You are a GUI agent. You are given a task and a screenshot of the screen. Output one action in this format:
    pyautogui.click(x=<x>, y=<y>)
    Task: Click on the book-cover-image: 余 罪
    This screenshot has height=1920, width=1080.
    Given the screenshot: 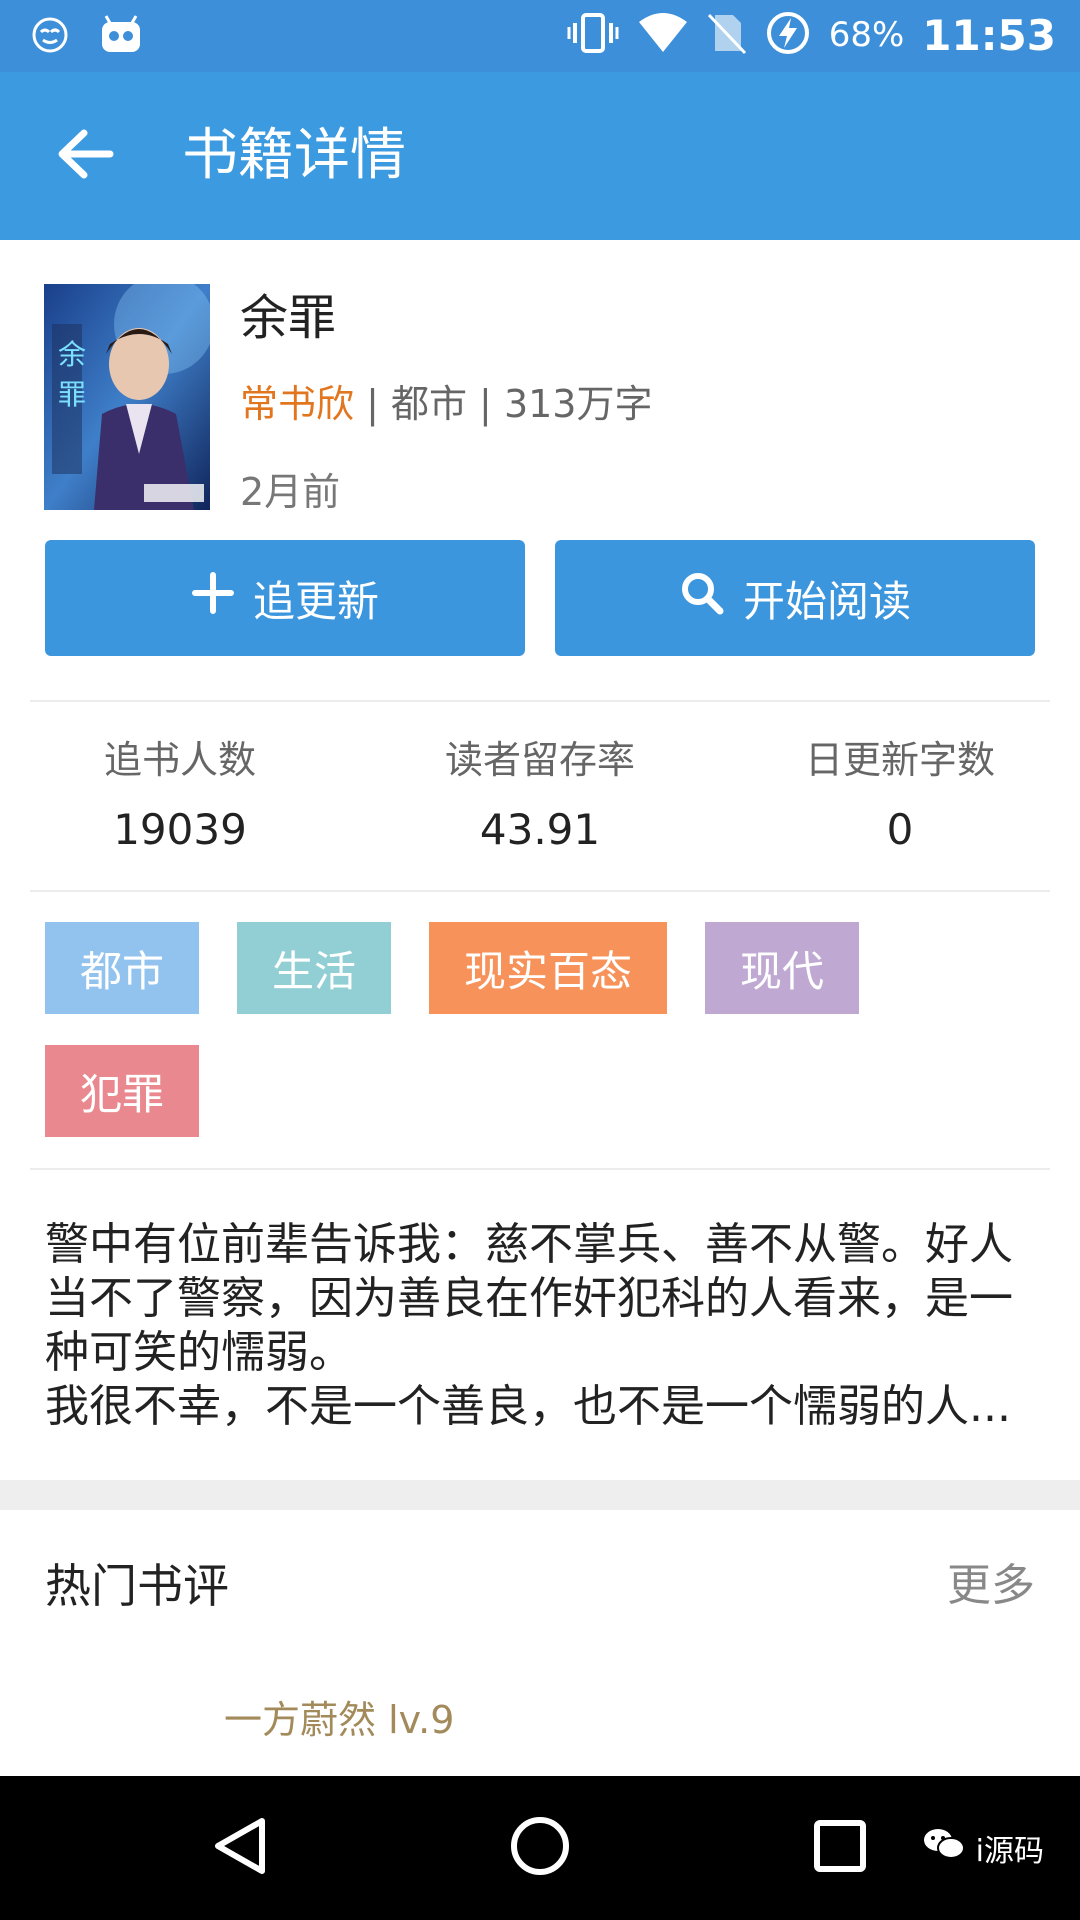 What is the action you would take?
    pyautogui.click(x=127, y=397)
    